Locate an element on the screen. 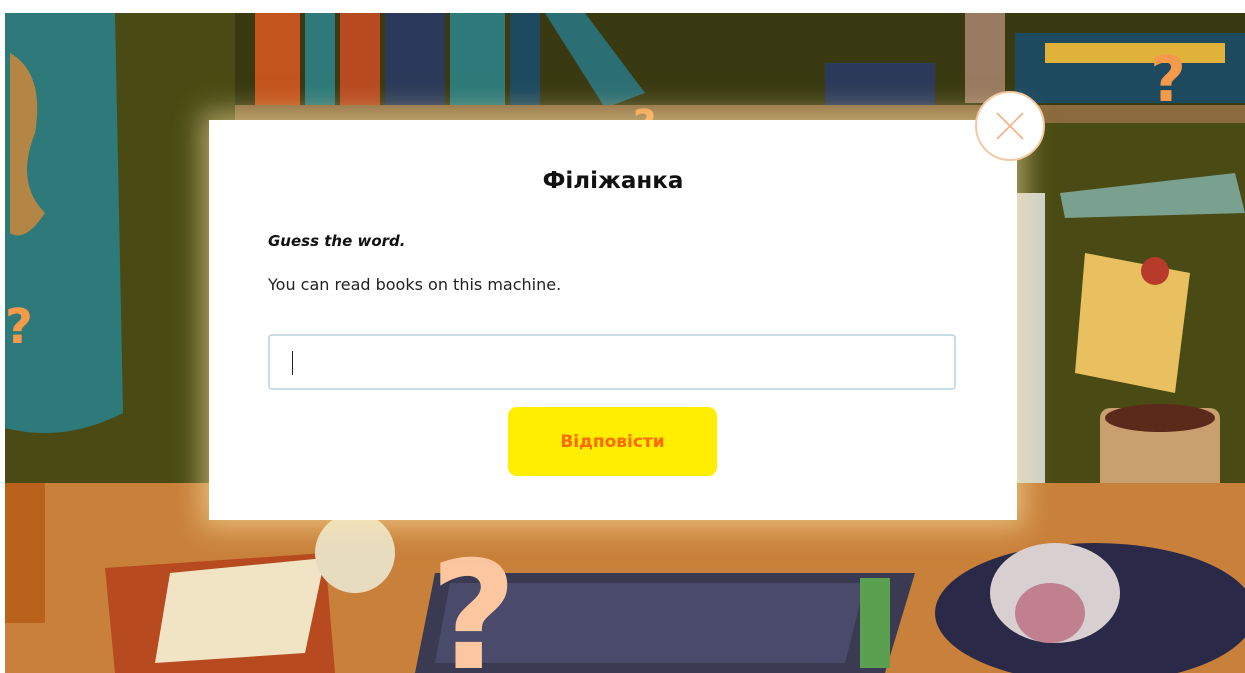 The height and width of the screenshot is (673, 1245). dialog-title: Філіжанка is located at coordinates (613, 181).